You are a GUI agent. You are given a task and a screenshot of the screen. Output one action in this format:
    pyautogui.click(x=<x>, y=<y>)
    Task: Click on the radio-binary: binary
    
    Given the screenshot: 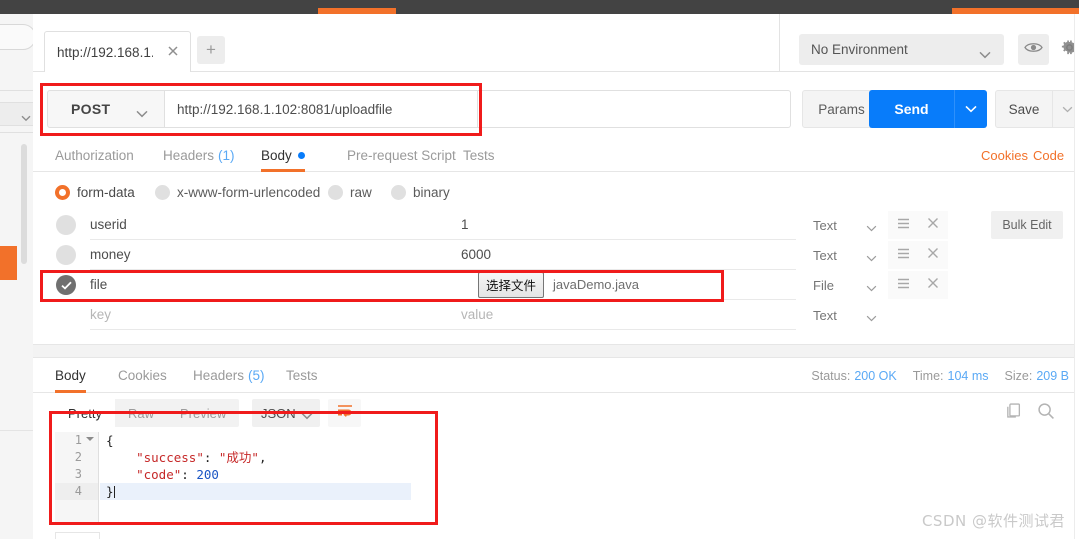 What is the action you would take?
    pyautogui.click(x=420, y=192)
    